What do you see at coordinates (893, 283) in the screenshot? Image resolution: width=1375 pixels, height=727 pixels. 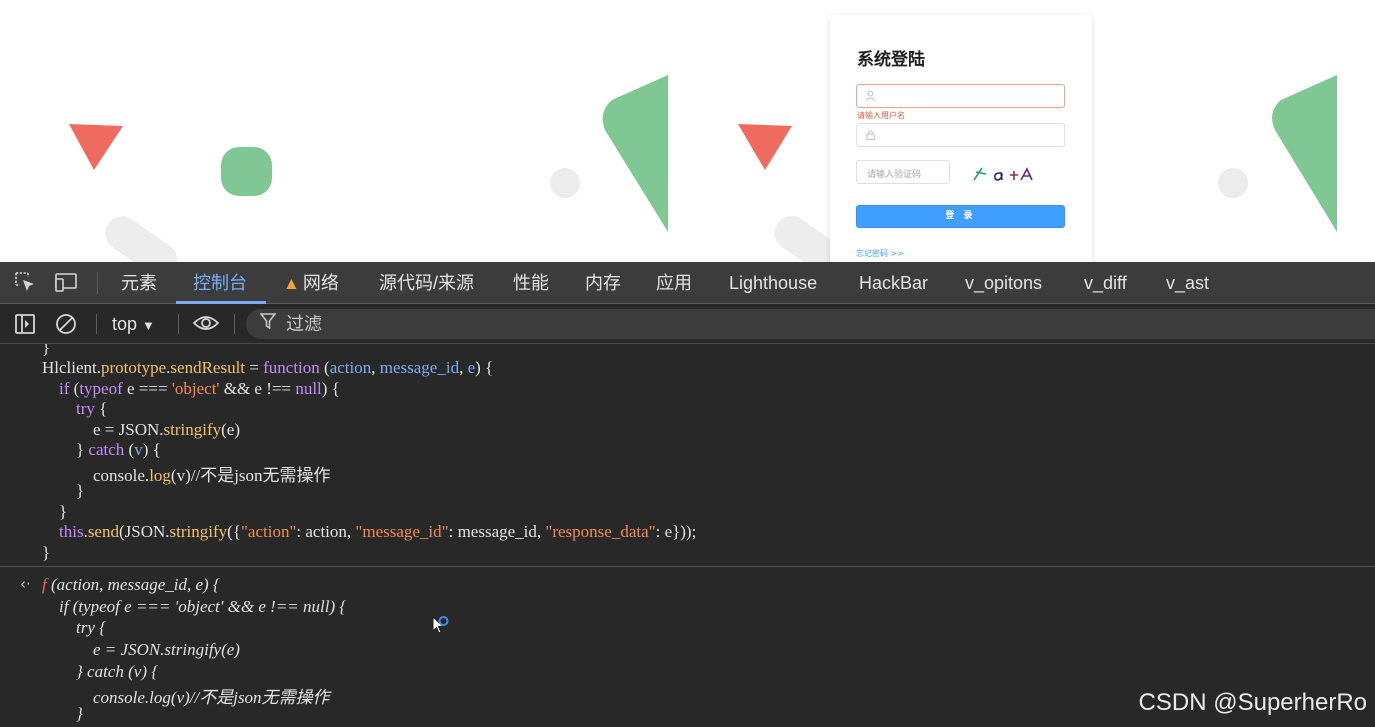 I see `tab-hackbar: HackBar` at bounding box center [893, 283].